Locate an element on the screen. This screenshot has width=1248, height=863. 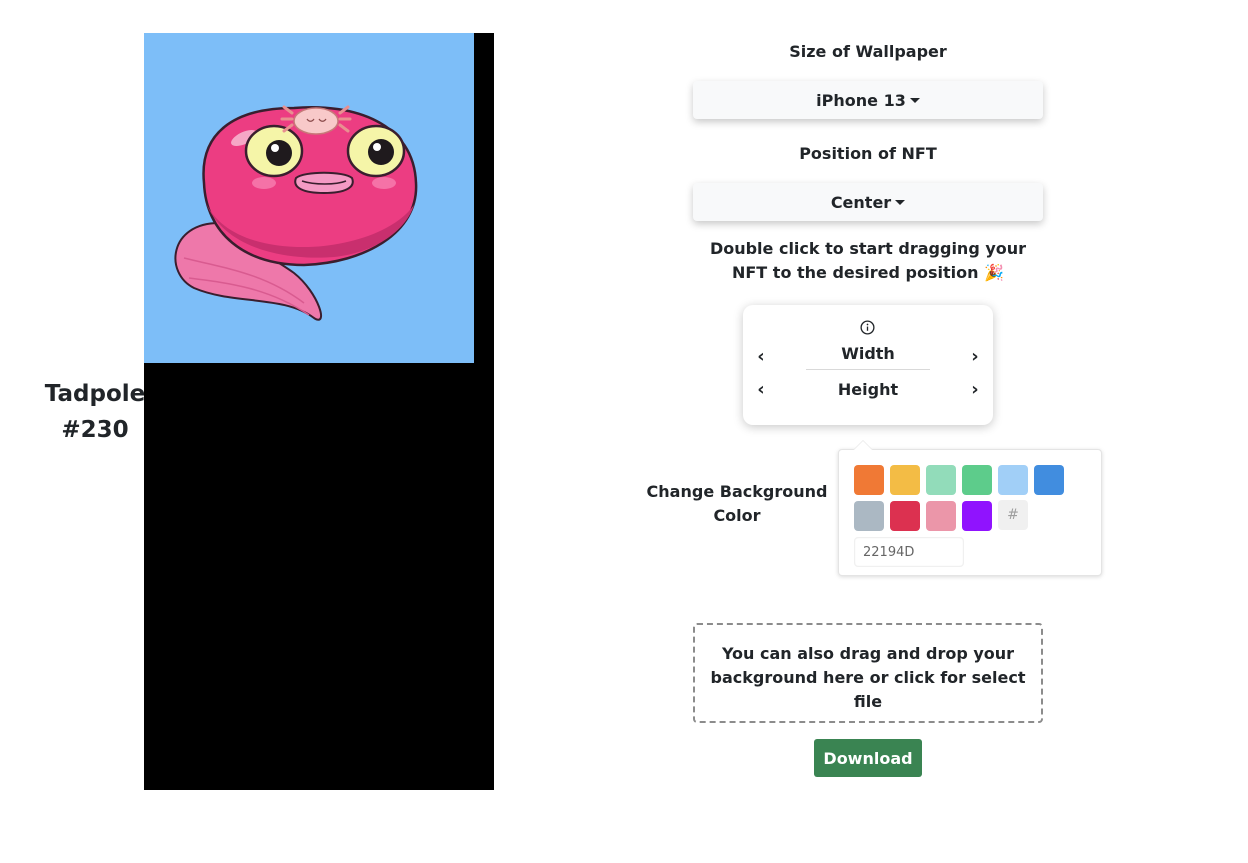
download-button: Download is located at coordinates (868, 758).